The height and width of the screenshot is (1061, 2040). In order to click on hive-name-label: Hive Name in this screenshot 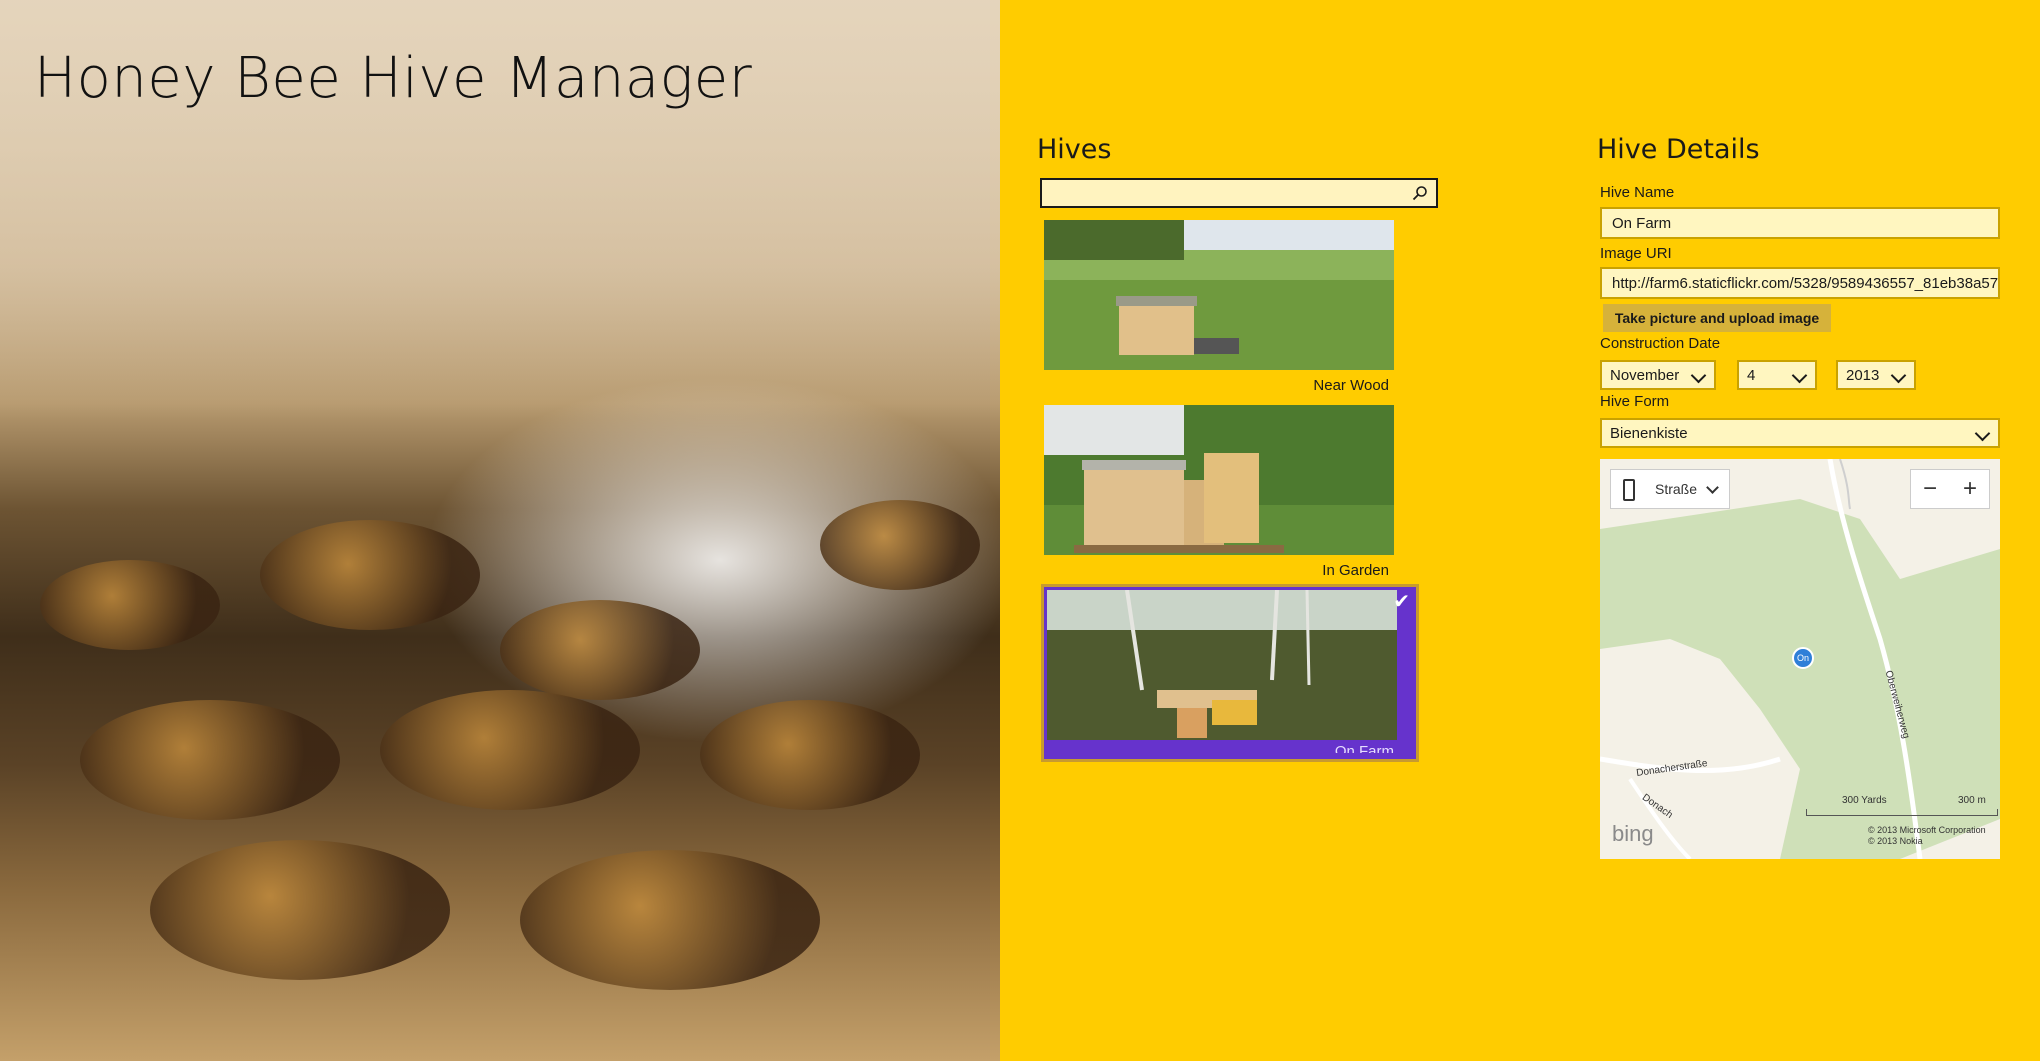, I will do `click(1637, 192)`.